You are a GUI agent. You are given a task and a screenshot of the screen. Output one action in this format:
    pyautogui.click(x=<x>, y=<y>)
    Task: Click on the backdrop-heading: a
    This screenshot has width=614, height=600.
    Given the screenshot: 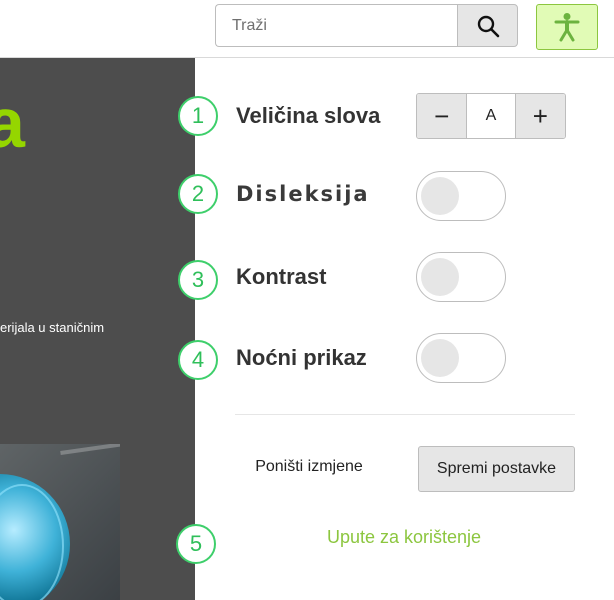 What is the action you would take?
    pyautogui.click(x=12, y=123)
    